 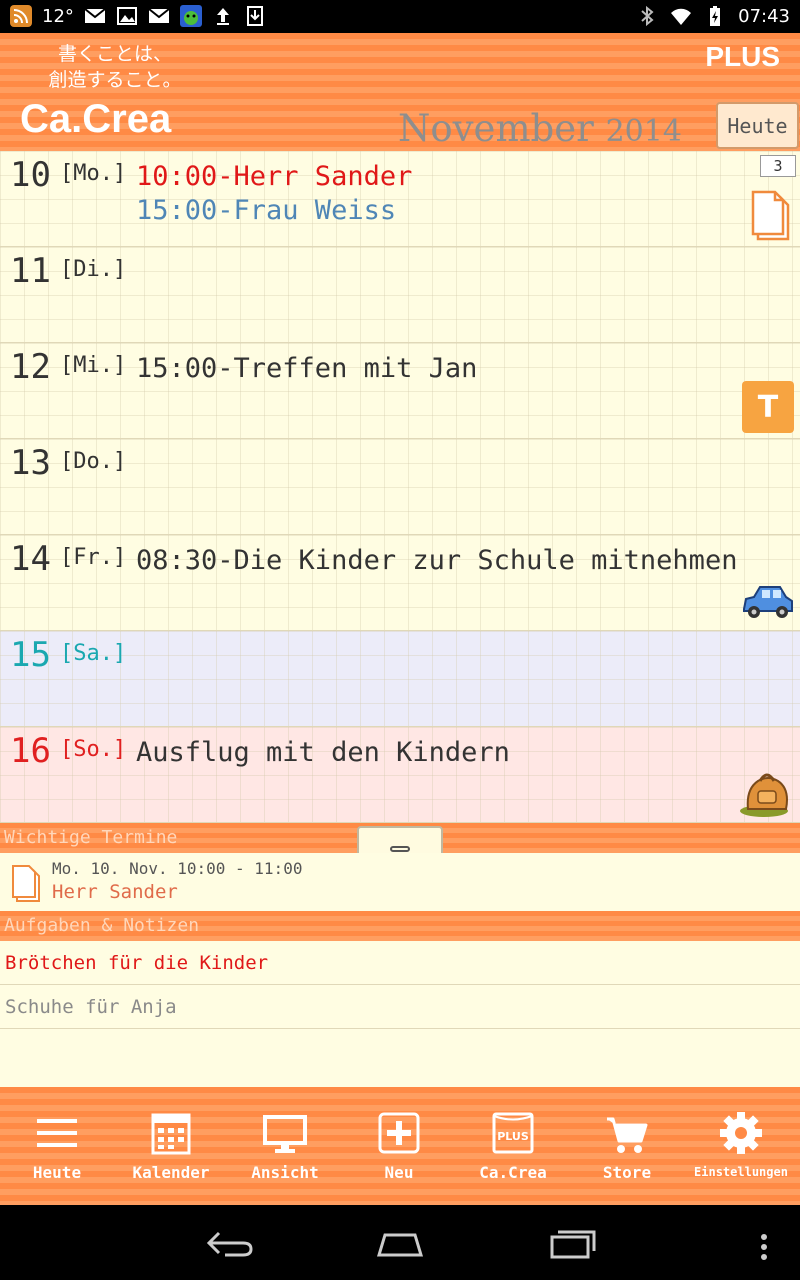 What do you see at coordinates (230, 1244) in the screenshot?
I see `back-icon` at bounding box center [230, 1244].